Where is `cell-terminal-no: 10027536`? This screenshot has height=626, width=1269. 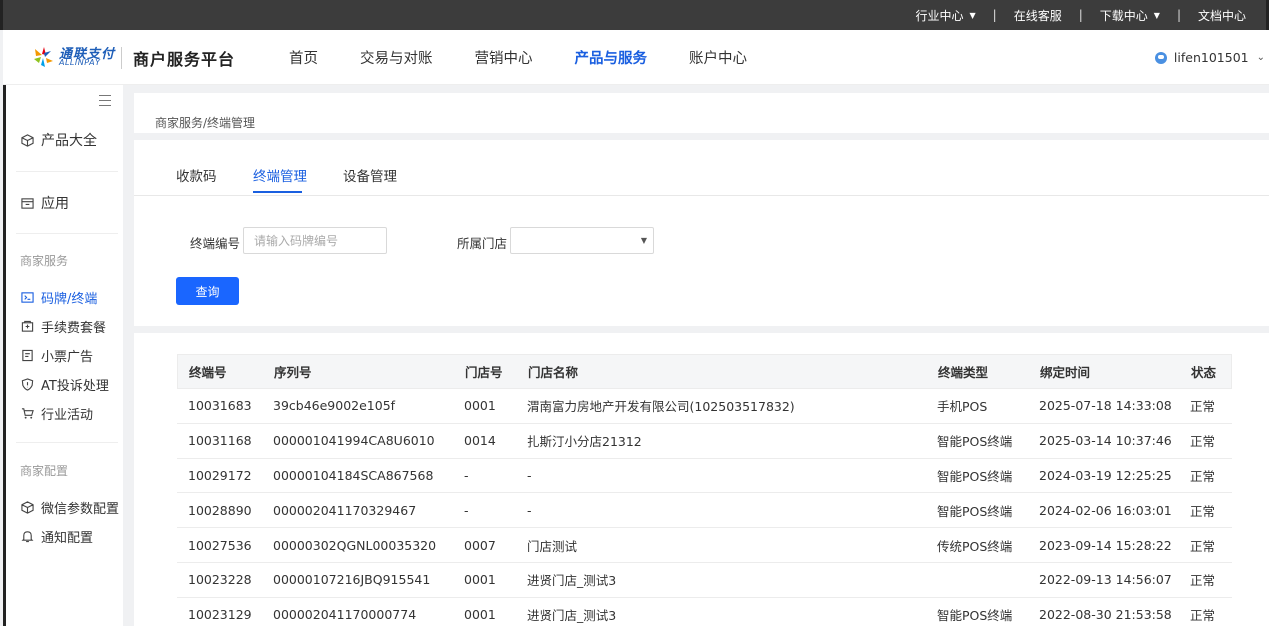 cell-terminal-no: 10027536 is located at coordinates (220, 545).